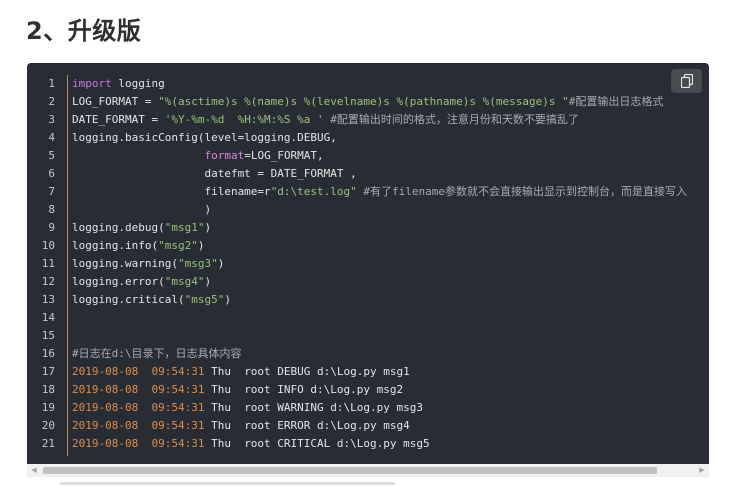 This screenshot has height=486, width=729. What do you see at coordinates (34, 470) in the screenshot?
I see `scroll-left-arrow-icon: ◀` at bounding box center [34, 470].